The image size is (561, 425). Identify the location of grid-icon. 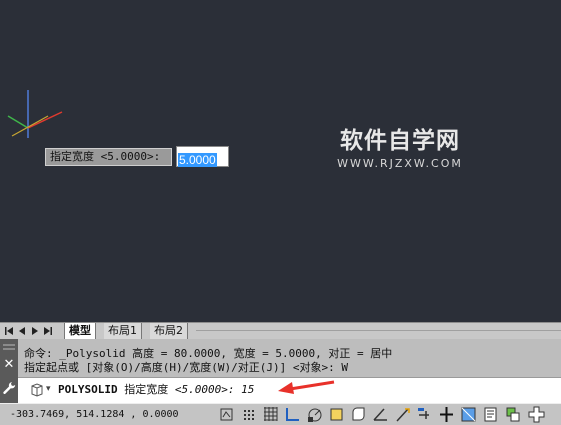
(270, 414).